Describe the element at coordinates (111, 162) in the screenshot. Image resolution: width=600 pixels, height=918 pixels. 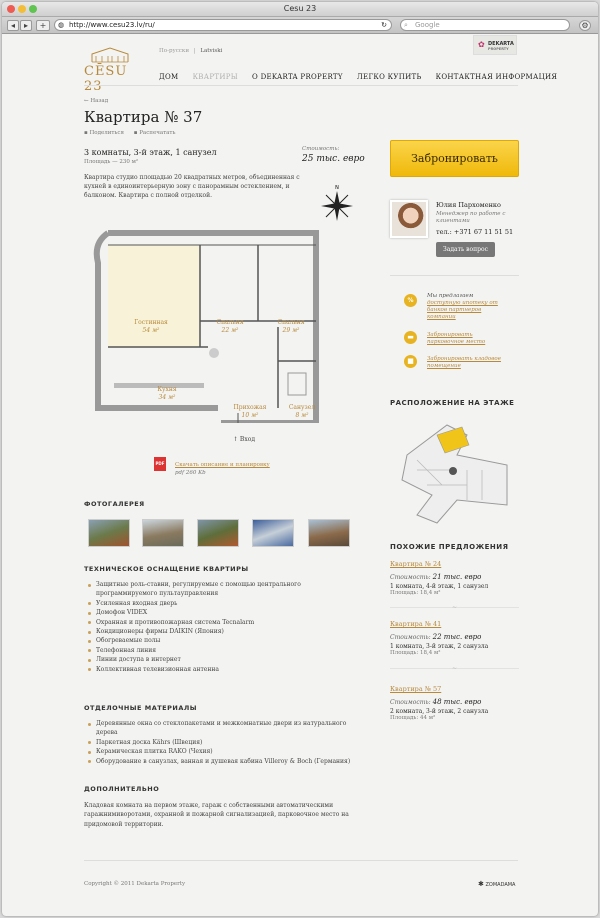
I see `apartment-area: Площадь — 230 м²` at that location.